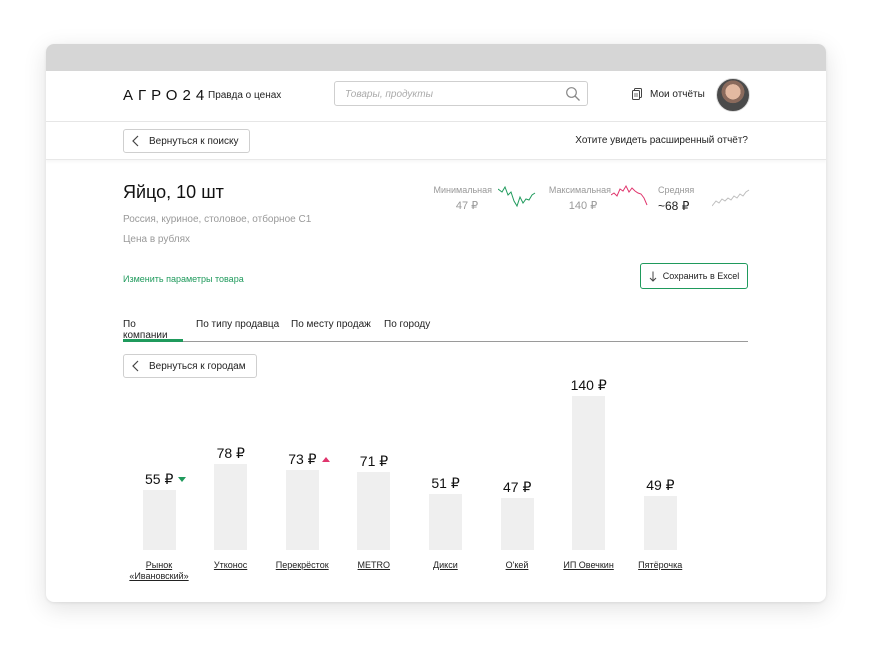 The height and width of the screenshot is (650, 872). Describe the element at coordinates (197, 366) in the screenshot. I see `back-to-cities-label: Вернуться к городам` at that location.